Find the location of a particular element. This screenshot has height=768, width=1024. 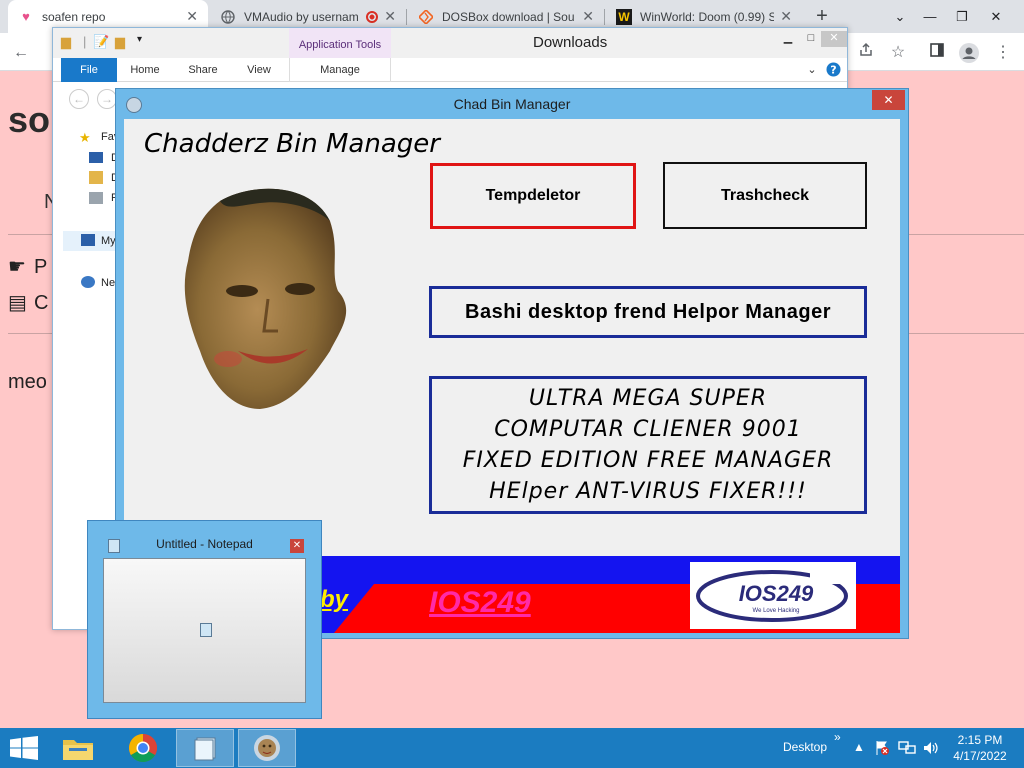

menu-kebab-icon: ⋮ is located at coordinates (1003, 53).